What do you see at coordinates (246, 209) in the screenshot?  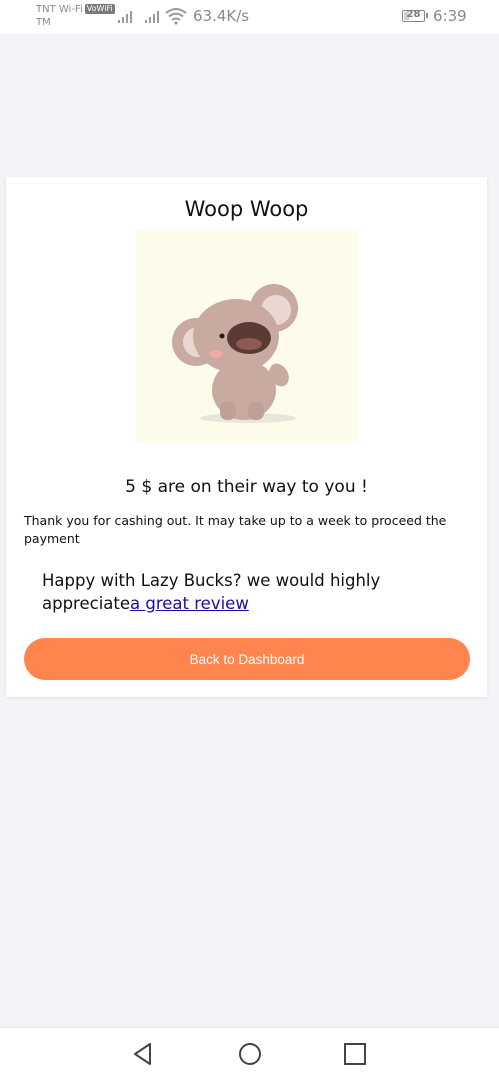 I see `card-title: Woop Woop` at bounding box center [246, 209].